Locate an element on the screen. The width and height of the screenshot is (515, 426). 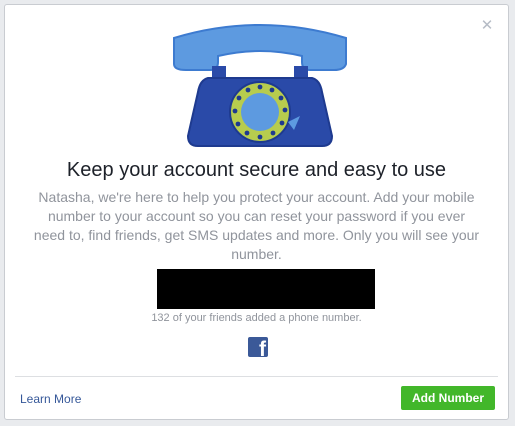
facebook-icon: f is located at coordinates (258, 347).